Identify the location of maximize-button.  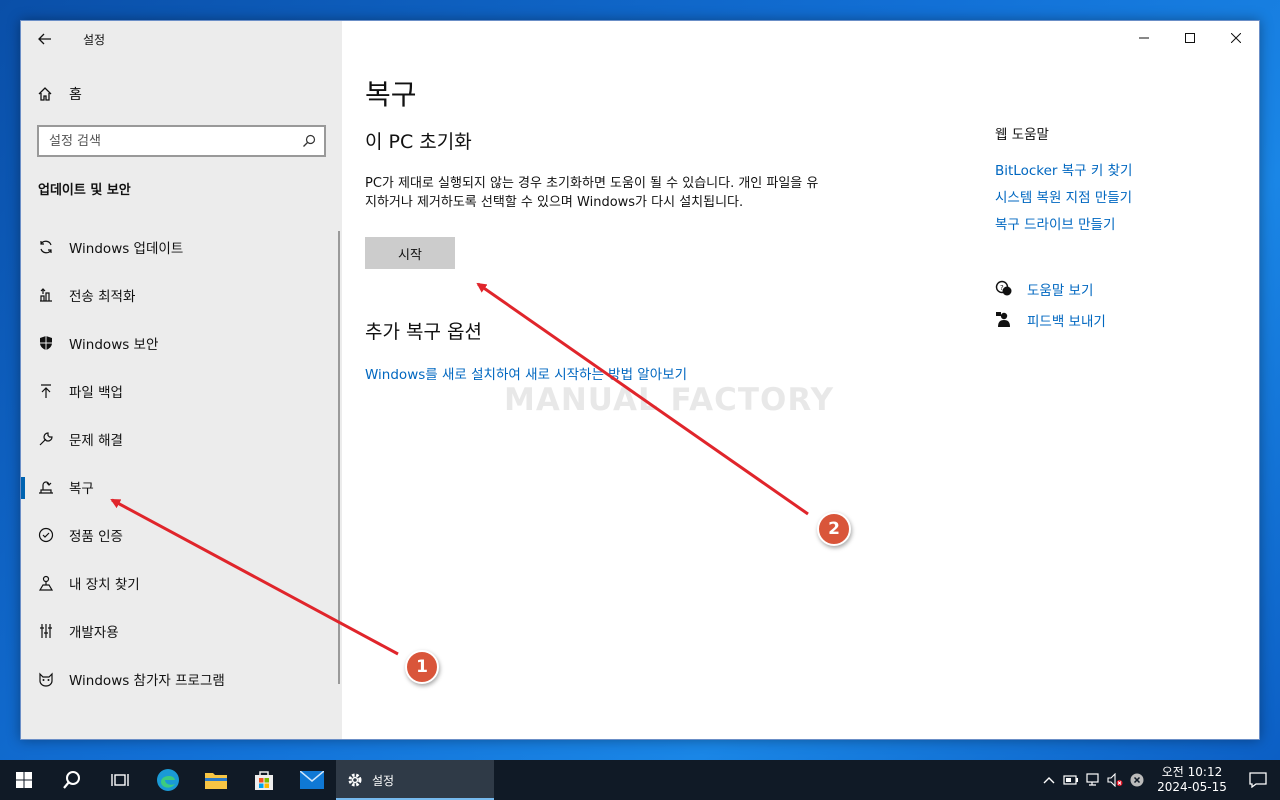
(1190, 38).